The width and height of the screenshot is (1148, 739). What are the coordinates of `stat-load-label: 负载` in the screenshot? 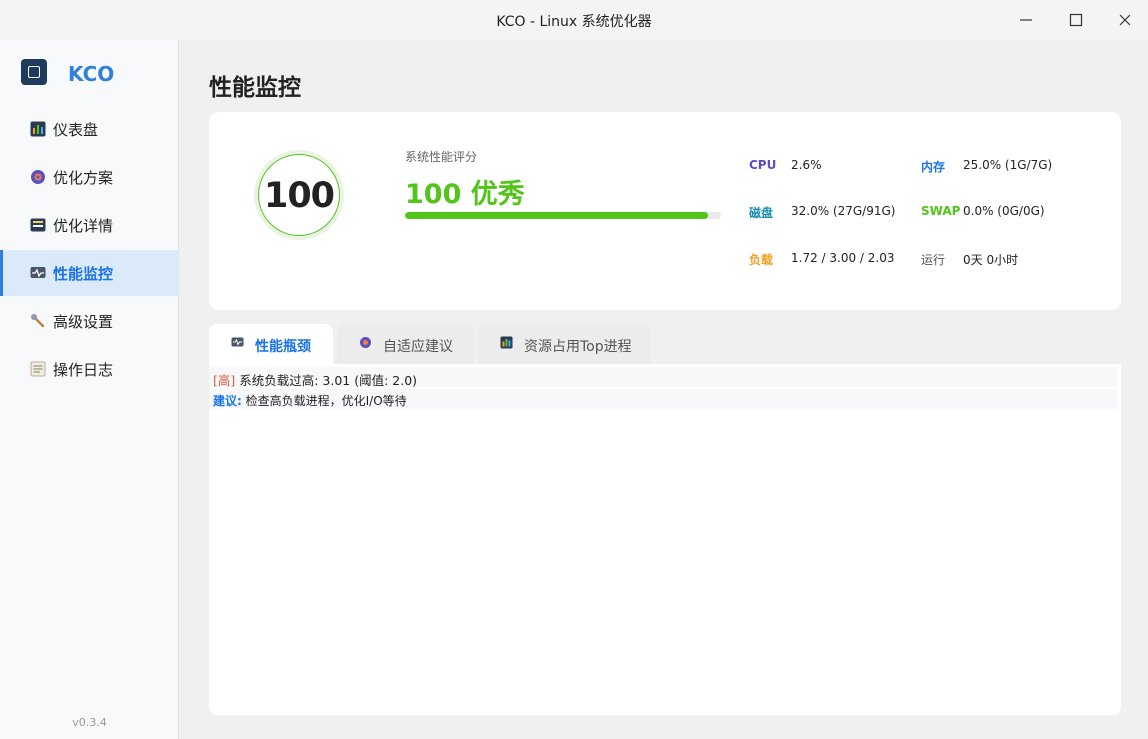 It's located at (761, 260).